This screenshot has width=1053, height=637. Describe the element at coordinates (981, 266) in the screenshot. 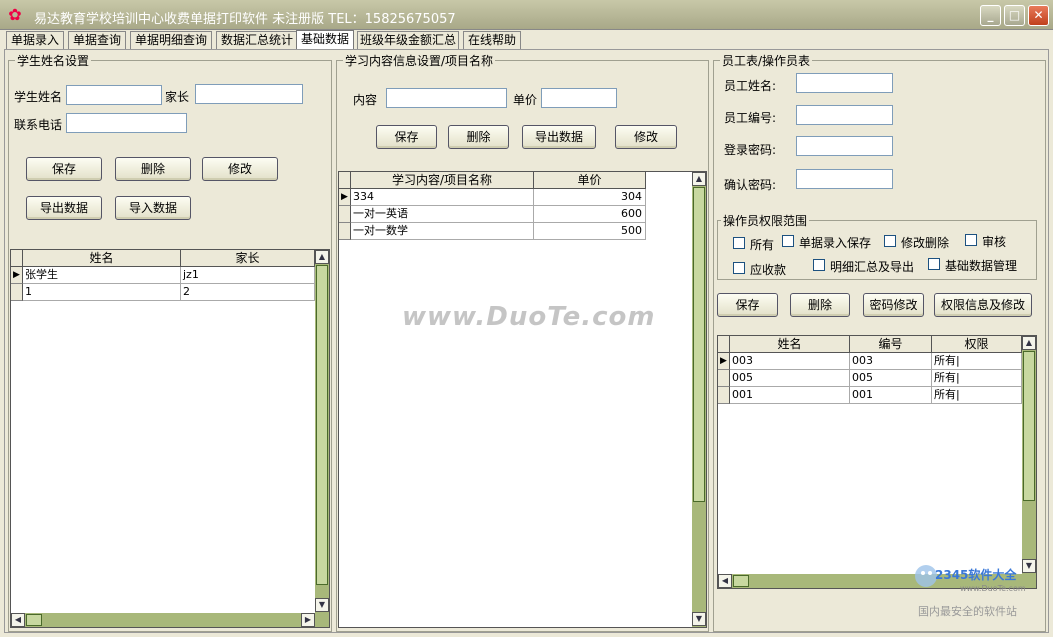

I see `perm-base-data-label: 基础数据管理` at that location.